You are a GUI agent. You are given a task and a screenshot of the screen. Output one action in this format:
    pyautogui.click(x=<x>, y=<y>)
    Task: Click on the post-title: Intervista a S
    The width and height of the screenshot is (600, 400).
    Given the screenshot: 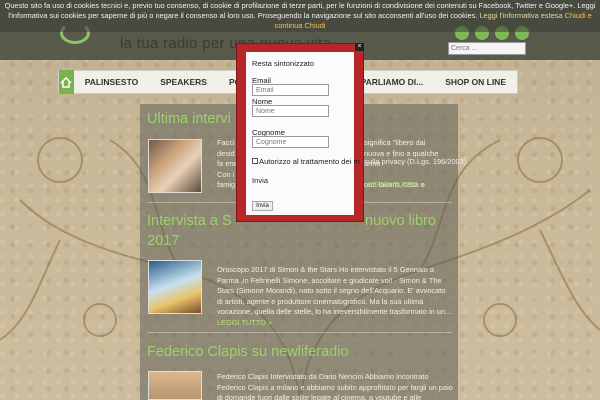 What is the action you would take?
    pyautogui.click(x=189, y=221)
    